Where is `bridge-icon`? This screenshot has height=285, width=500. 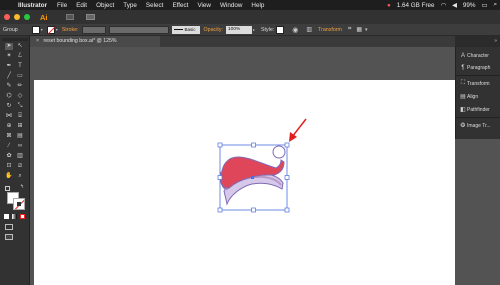
bridge-icon is located at coordinates (69, 17).